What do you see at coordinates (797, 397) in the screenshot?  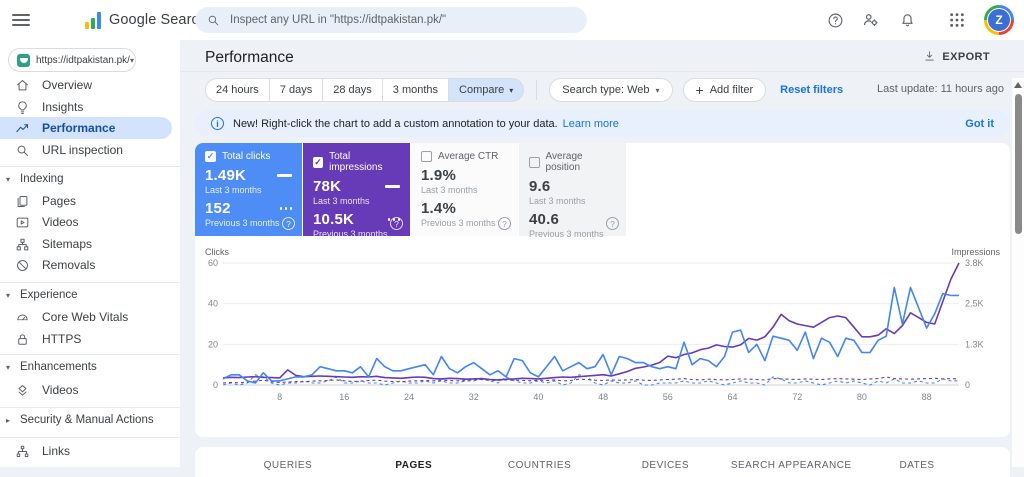 I see `svg-text: 72` at bounding box center [797, 397].